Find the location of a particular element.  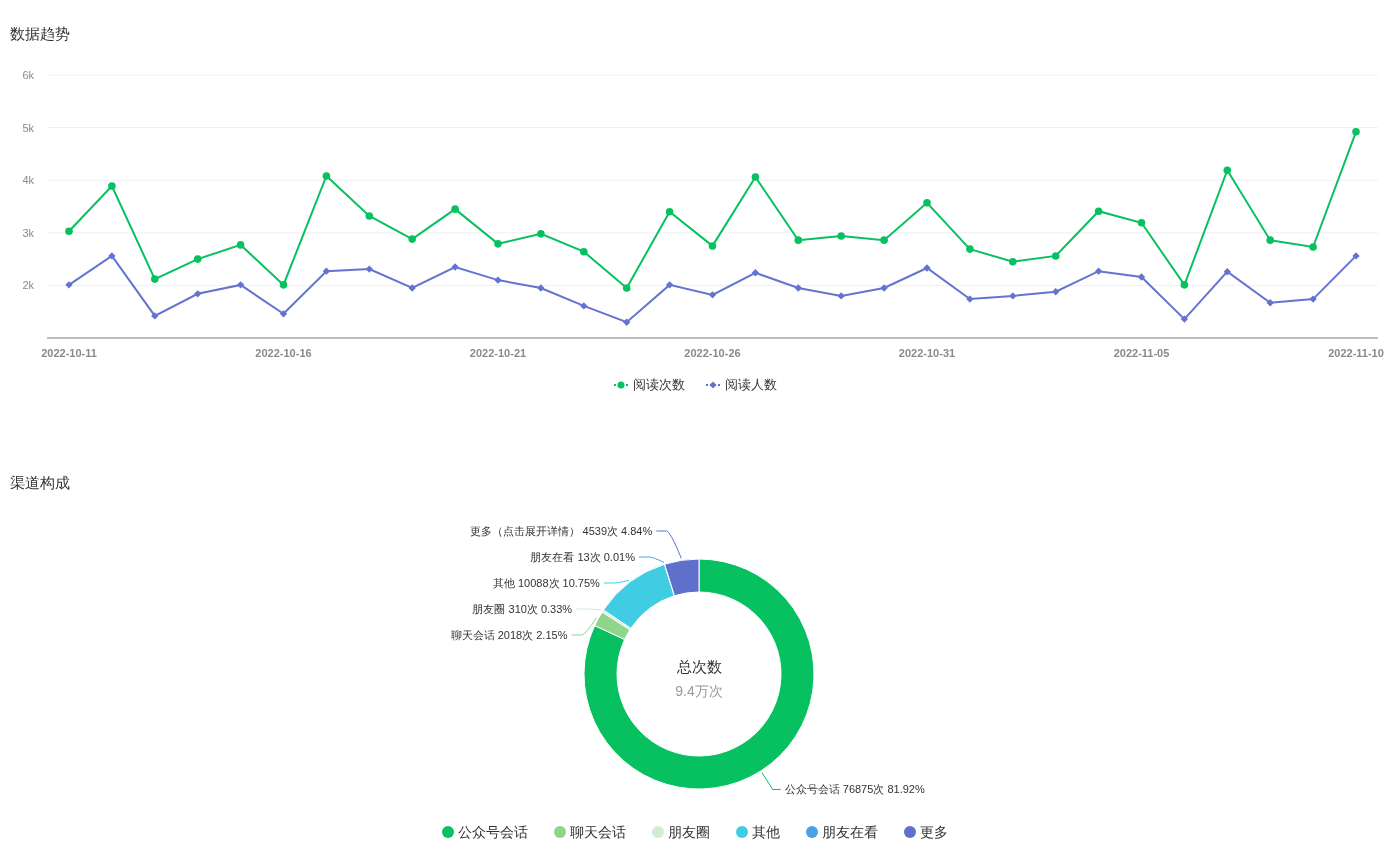

center-title: 总次数 is located at coordinates (699, 666).